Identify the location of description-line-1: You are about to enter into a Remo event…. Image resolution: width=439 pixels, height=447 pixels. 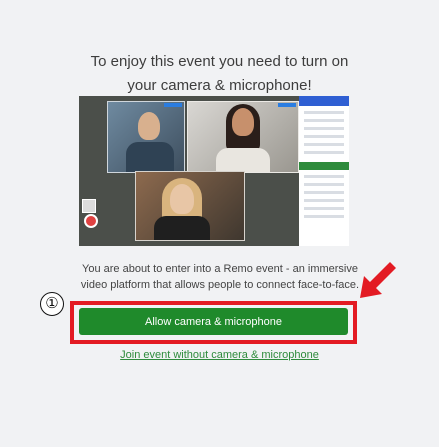
(220, 269).